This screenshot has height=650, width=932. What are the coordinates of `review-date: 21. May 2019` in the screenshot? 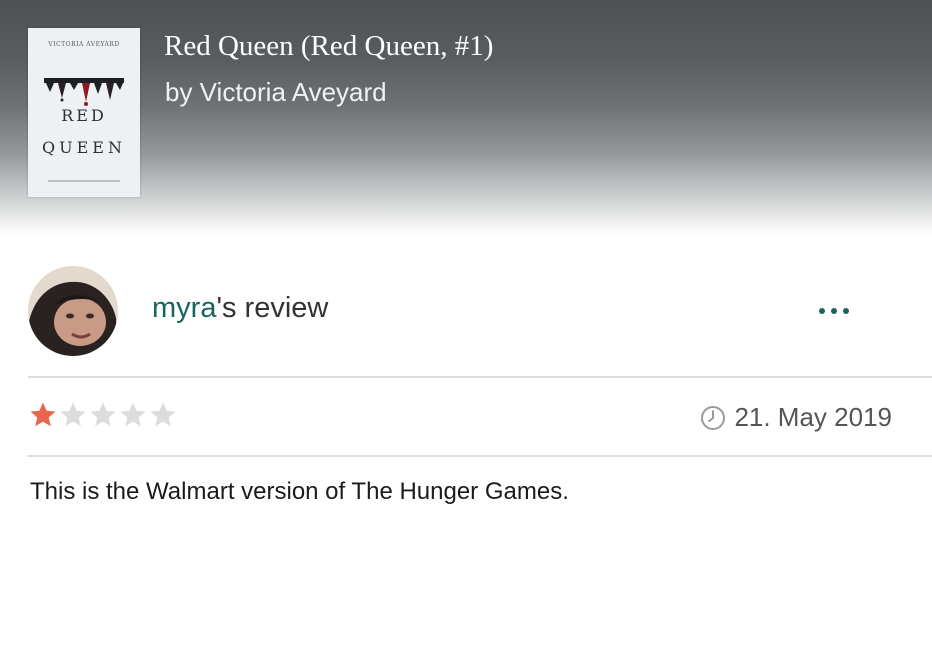 It's located at (796, 417).